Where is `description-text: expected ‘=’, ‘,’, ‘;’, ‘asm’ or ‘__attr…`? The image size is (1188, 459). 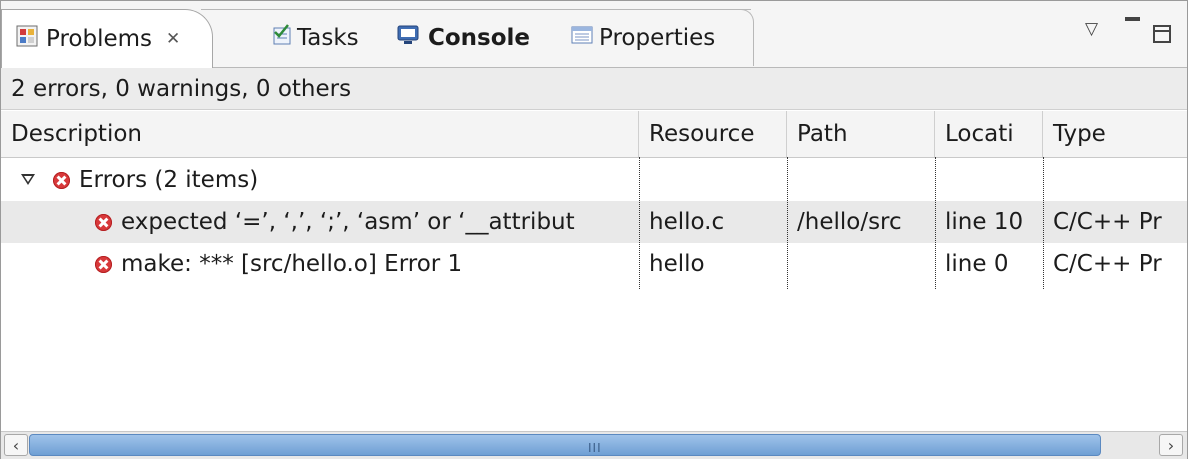 description-text: expected ‘=’, ‘,’, ‘;’, ‘asm’ or ‘__attr… is located at coordinates (348, 222).